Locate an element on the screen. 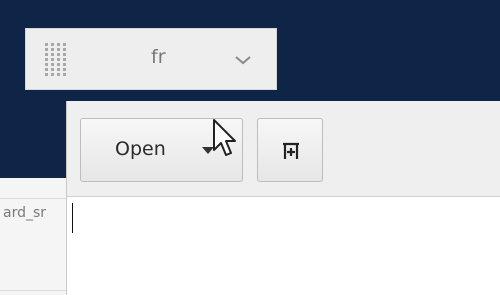 This screenshot has height=295, width=500. keyboard-language-label: fr is located at coordinates (158, 57).